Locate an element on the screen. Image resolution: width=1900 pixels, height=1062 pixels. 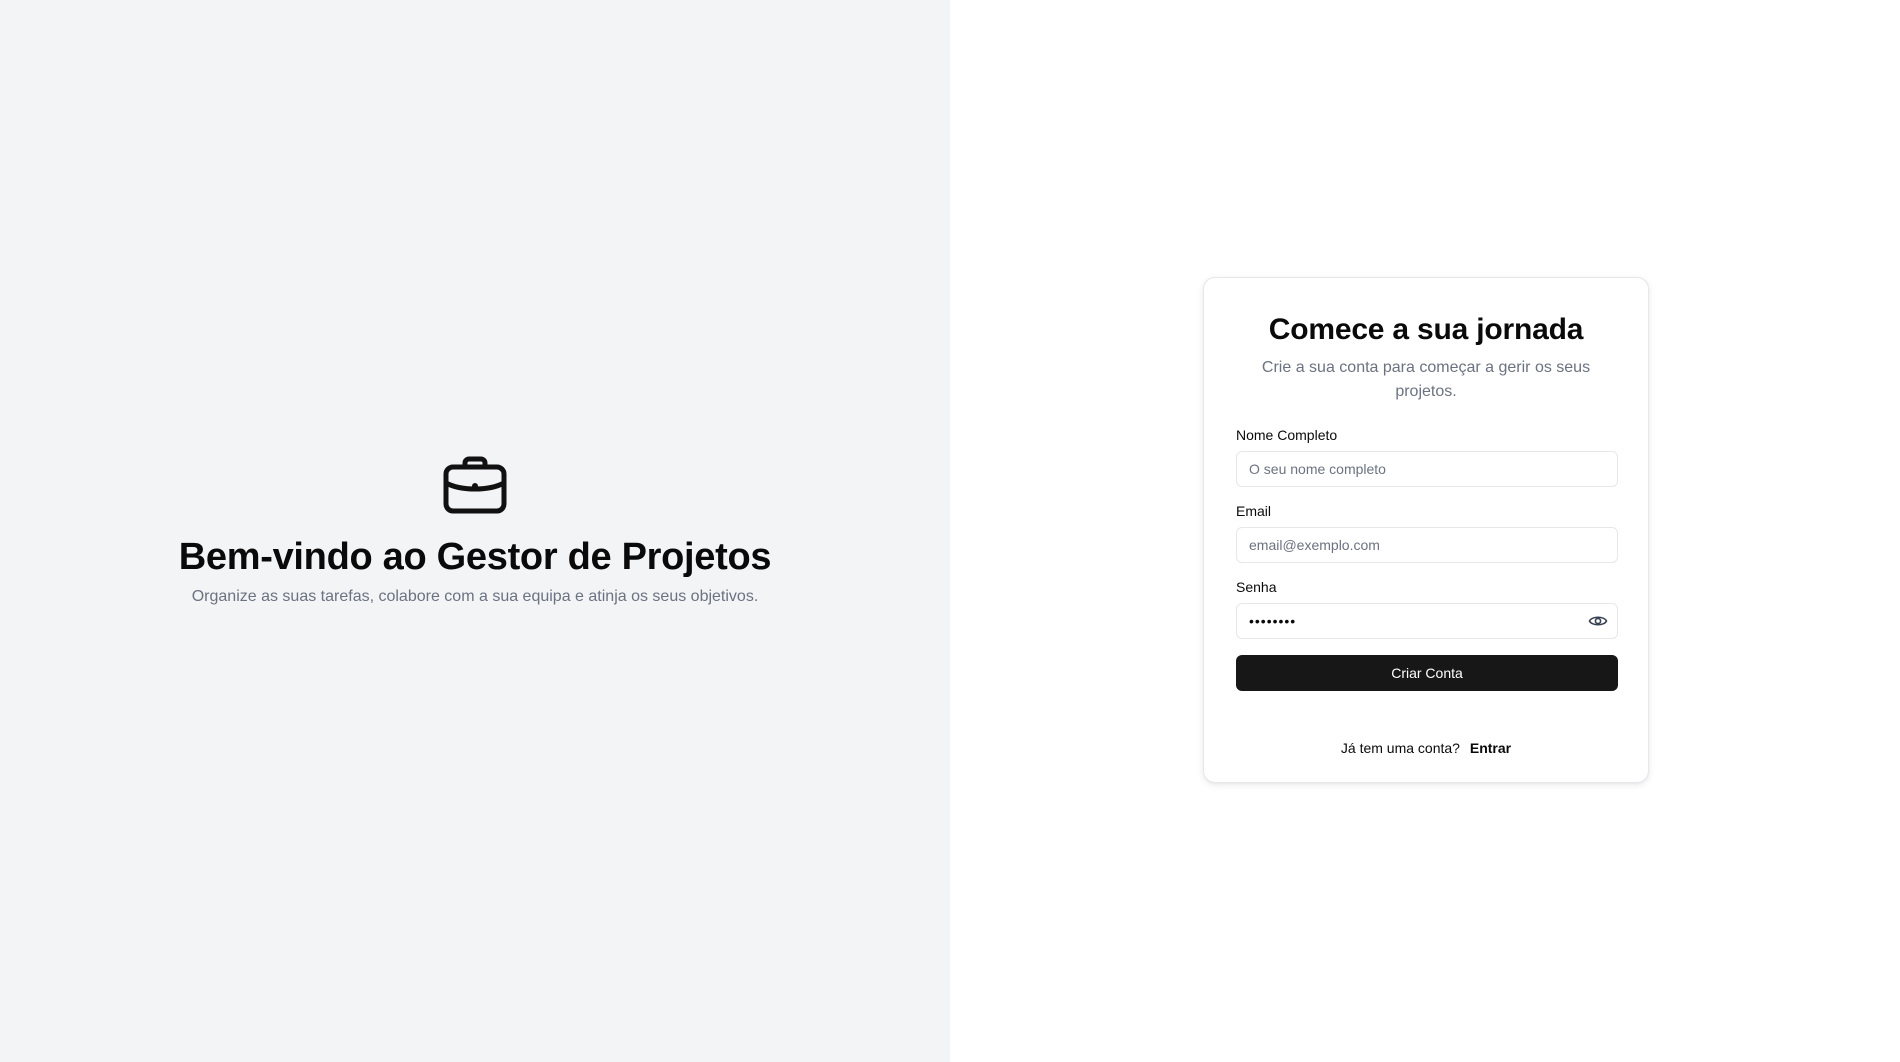
have-account-text: Já tem uma conta? is located at coordinates (1400, 748).